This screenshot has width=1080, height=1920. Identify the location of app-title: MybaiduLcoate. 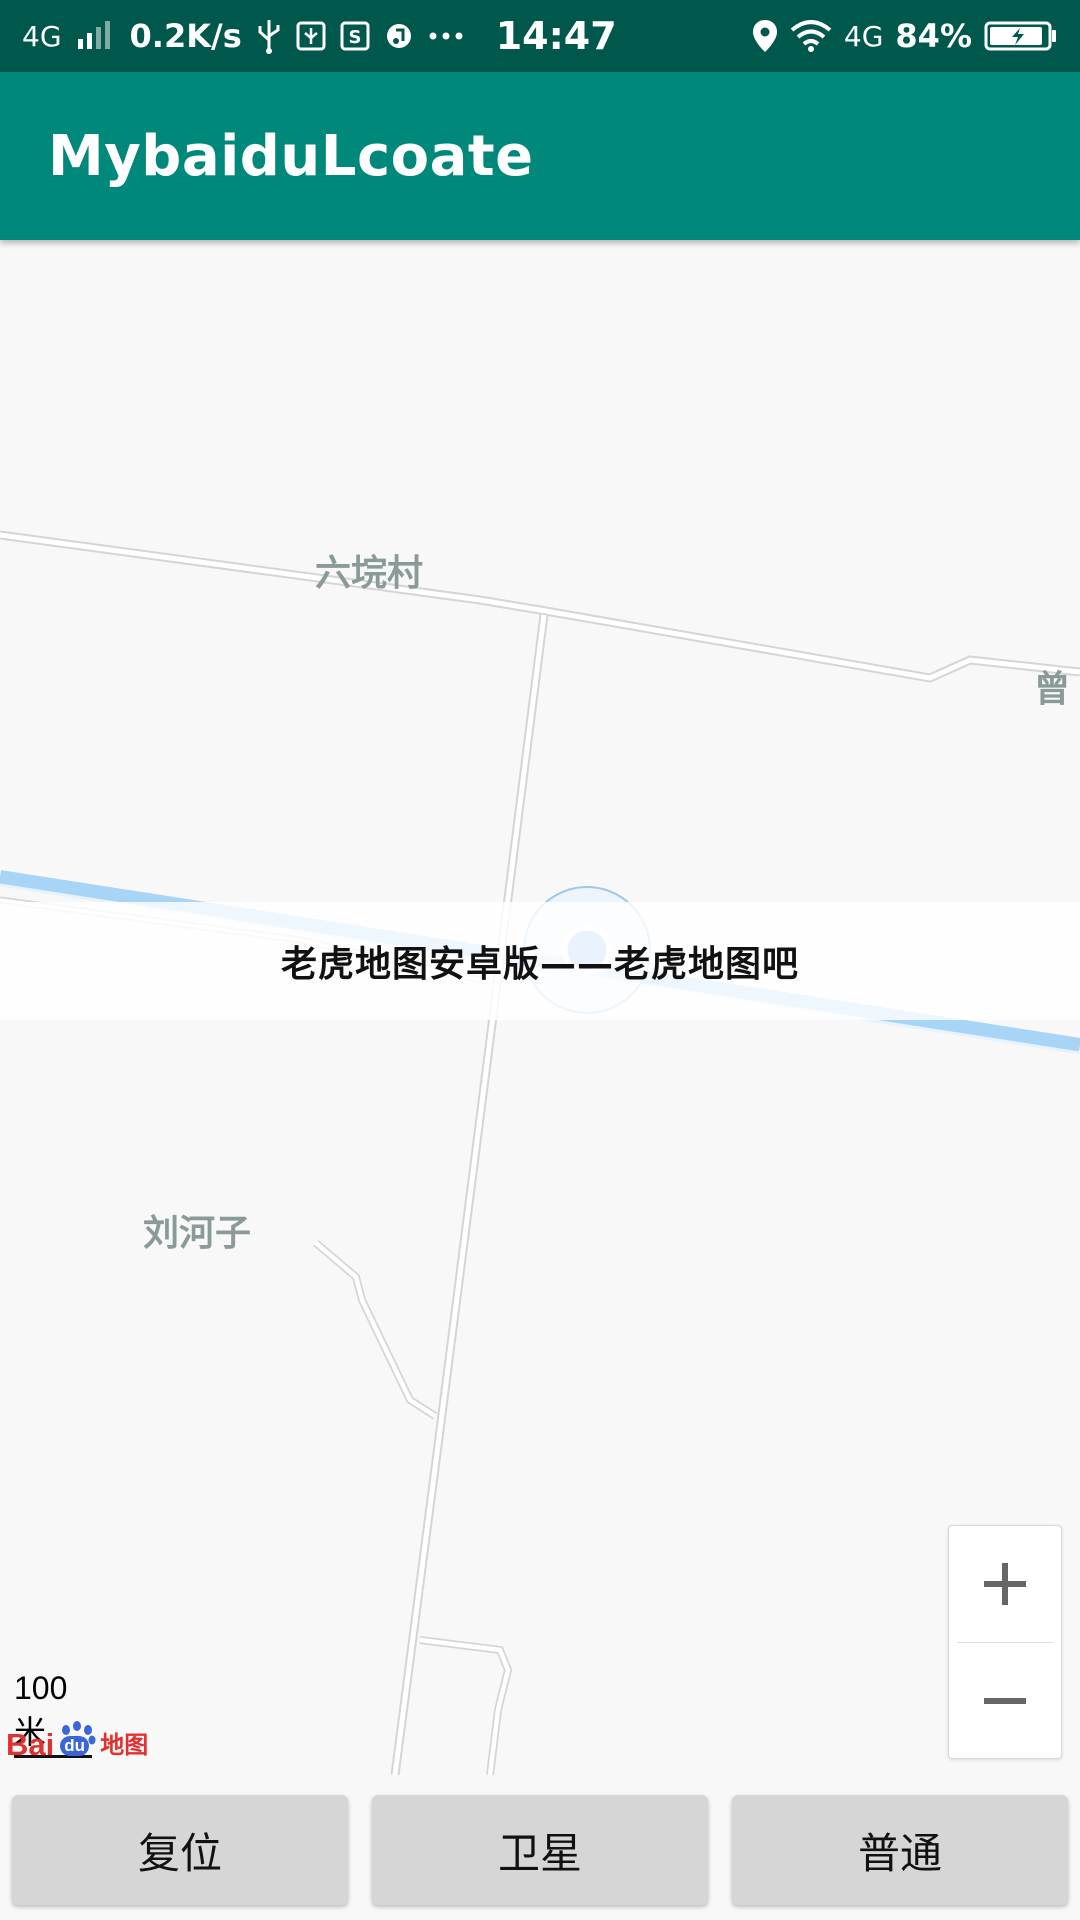
(291, 156).